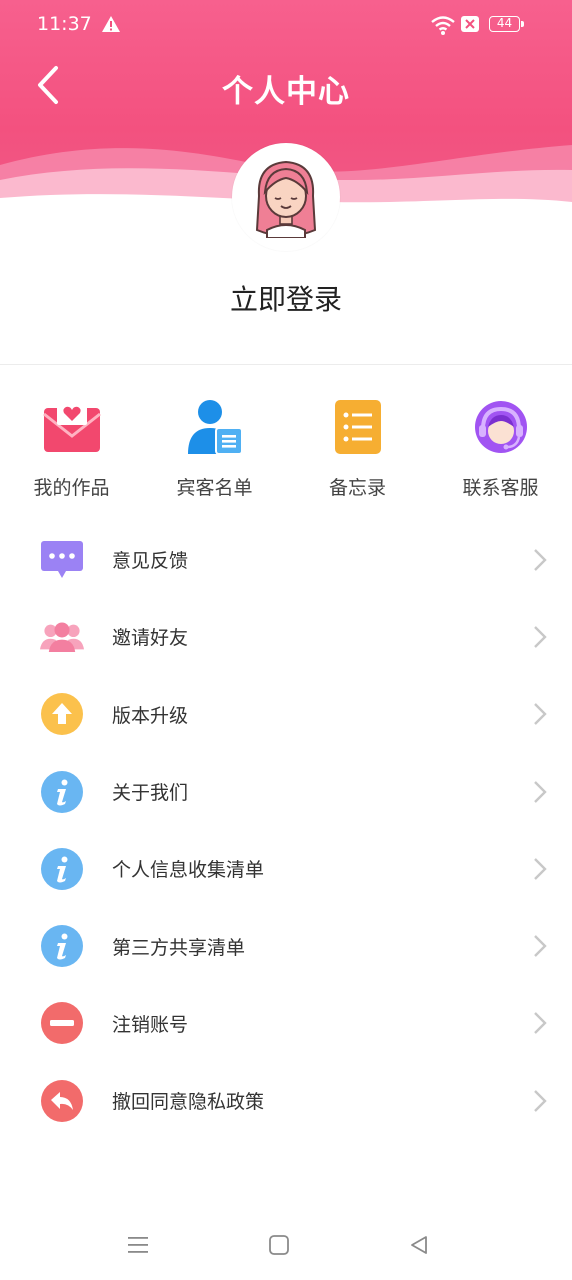 This screenshot has width=572, height=1280. I want to click on wifi-icon, so click(443, 25).